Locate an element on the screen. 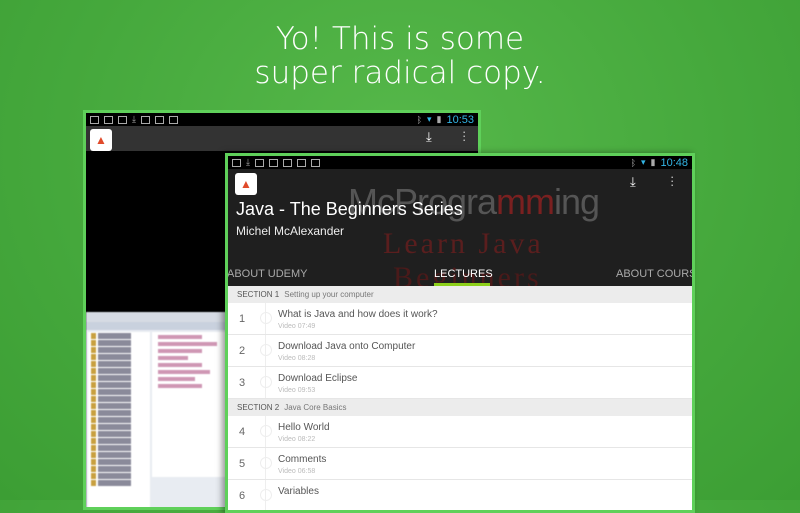  lecture-row: 2 Download Java onto Computer Video 08:28 is located at coordinates (460, 351).